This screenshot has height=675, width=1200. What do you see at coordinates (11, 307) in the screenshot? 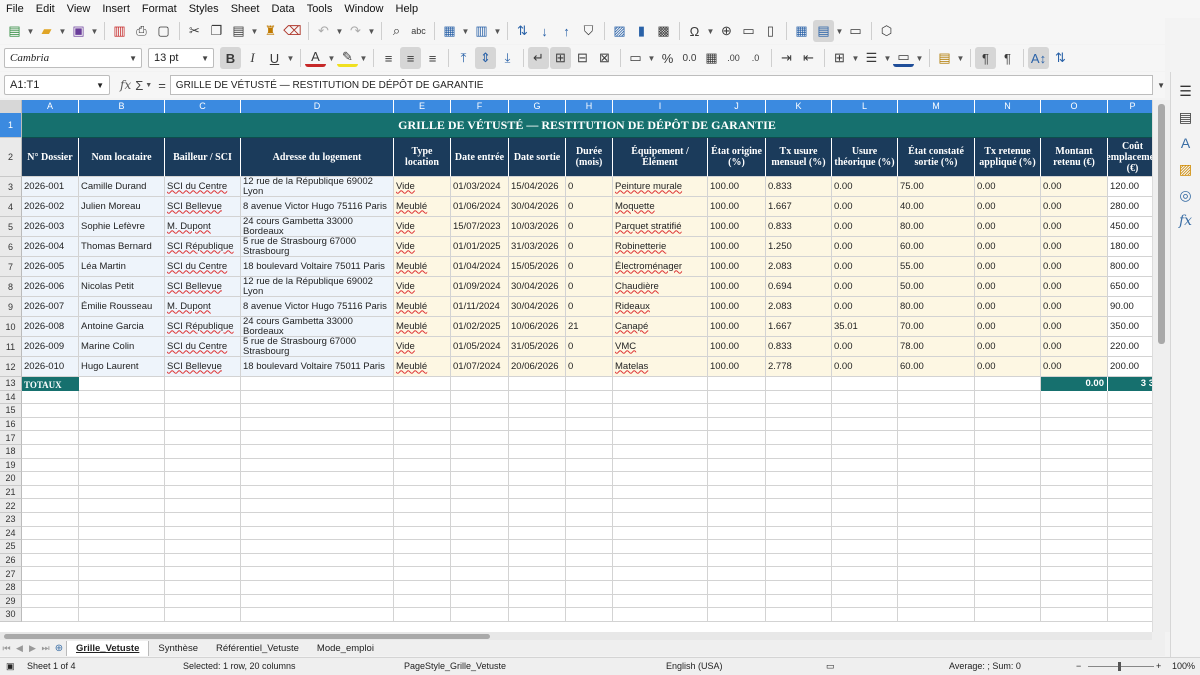
I see `row-header: 9` at bounding box center [11, 307].